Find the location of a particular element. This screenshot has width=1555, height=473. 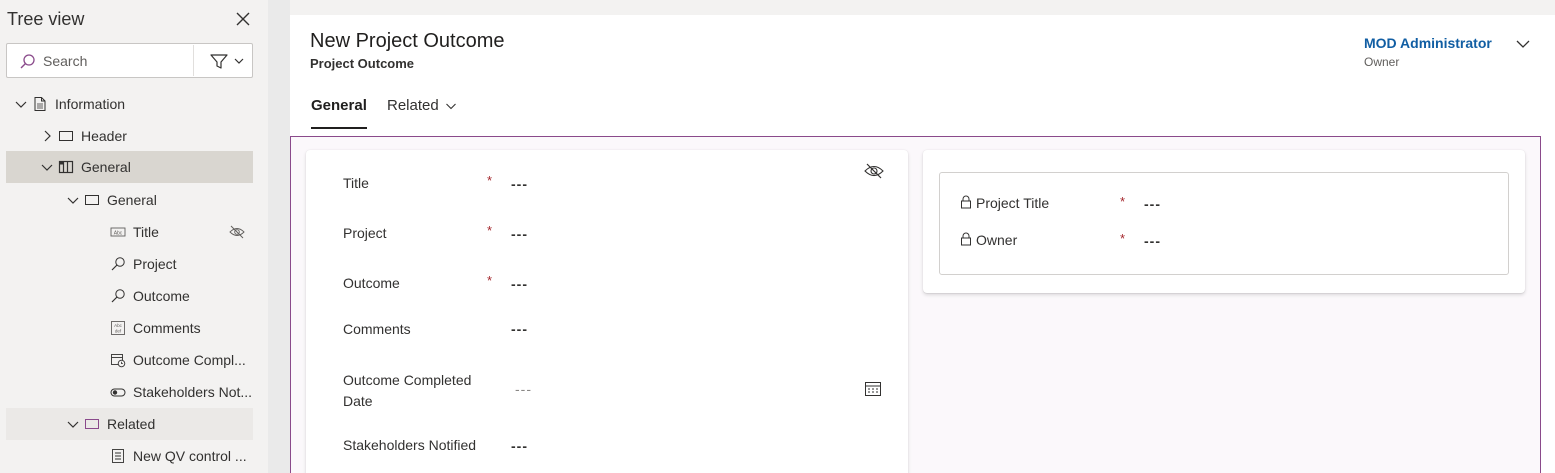

tree-item-related: Related is located at coordinates (129, 424).